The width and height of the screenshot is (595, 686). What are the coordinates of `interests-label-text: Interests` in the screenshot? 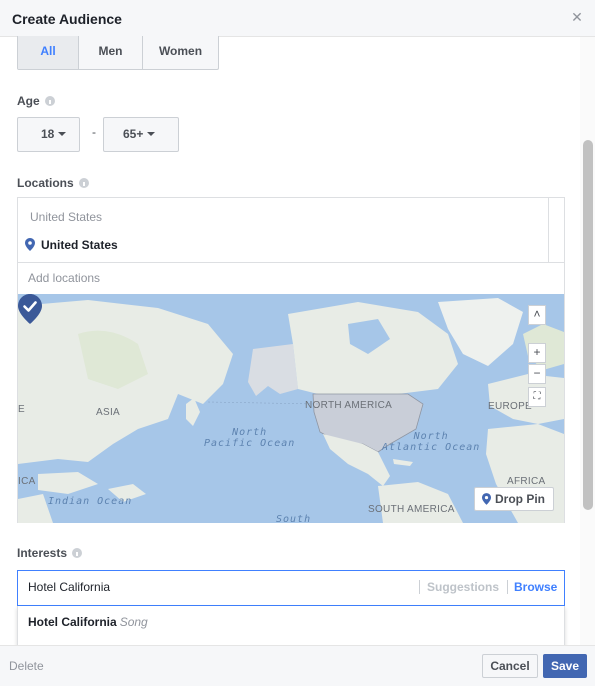 It's located at (42, 553).